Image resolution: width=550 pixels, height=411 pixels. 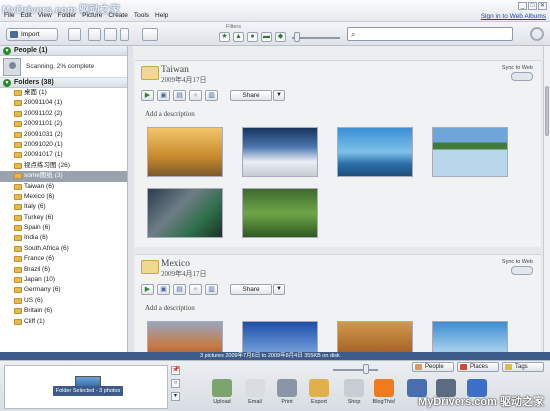 What do you see at coordinates (63, 93) in the screenshot?
I see `folder-item: 桌面 (1)` at bounding box center [63, 93].